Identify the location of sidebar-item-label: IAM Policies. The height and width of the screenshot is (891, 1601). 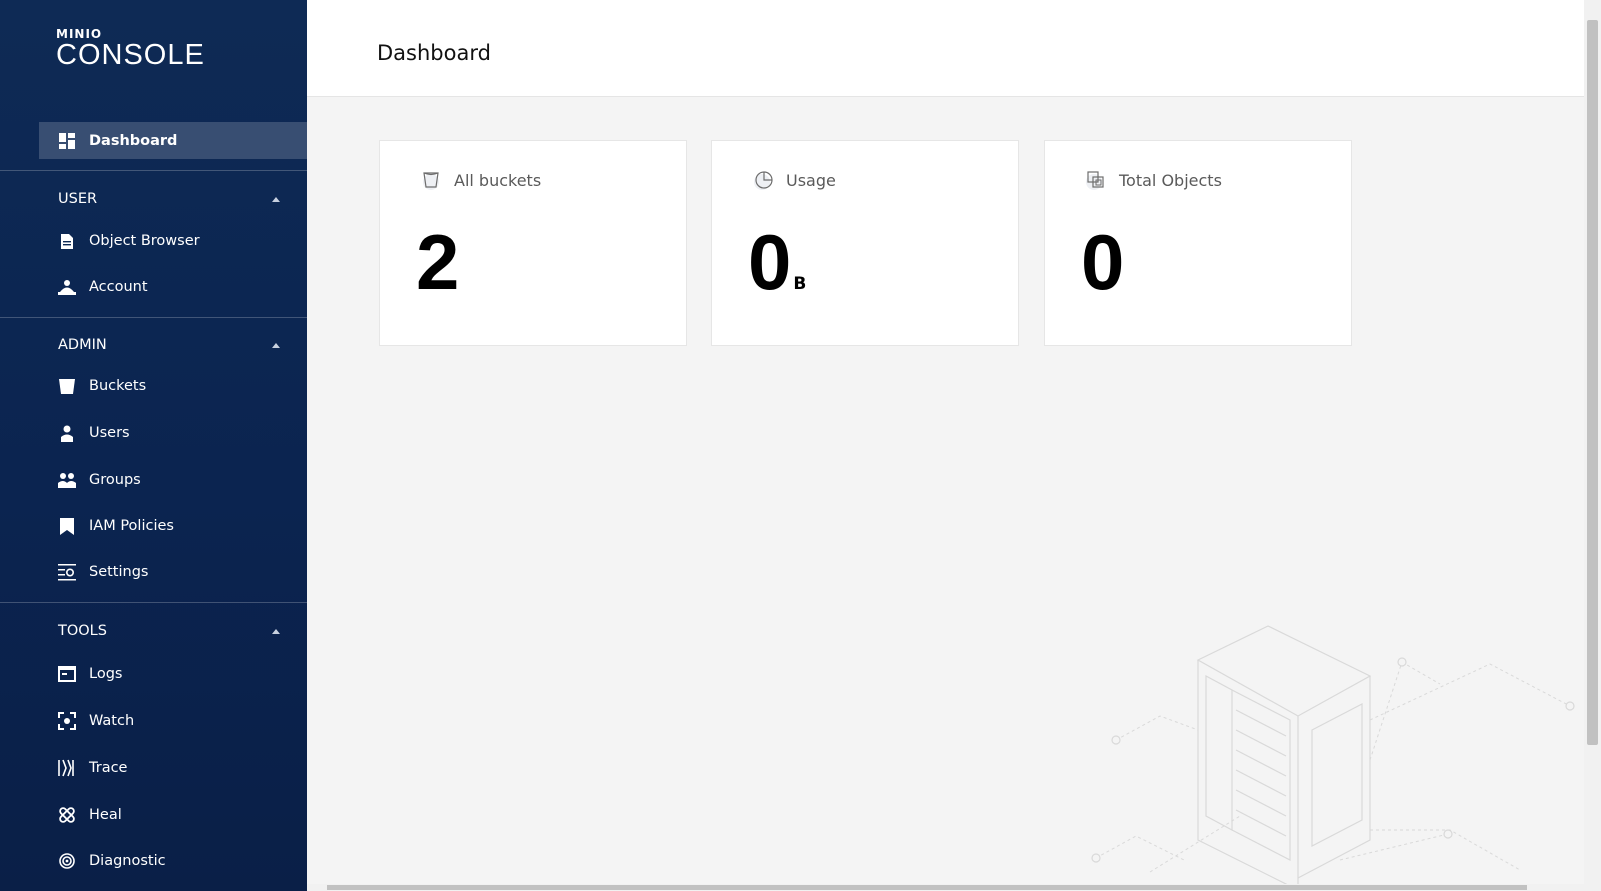
(131, 526).